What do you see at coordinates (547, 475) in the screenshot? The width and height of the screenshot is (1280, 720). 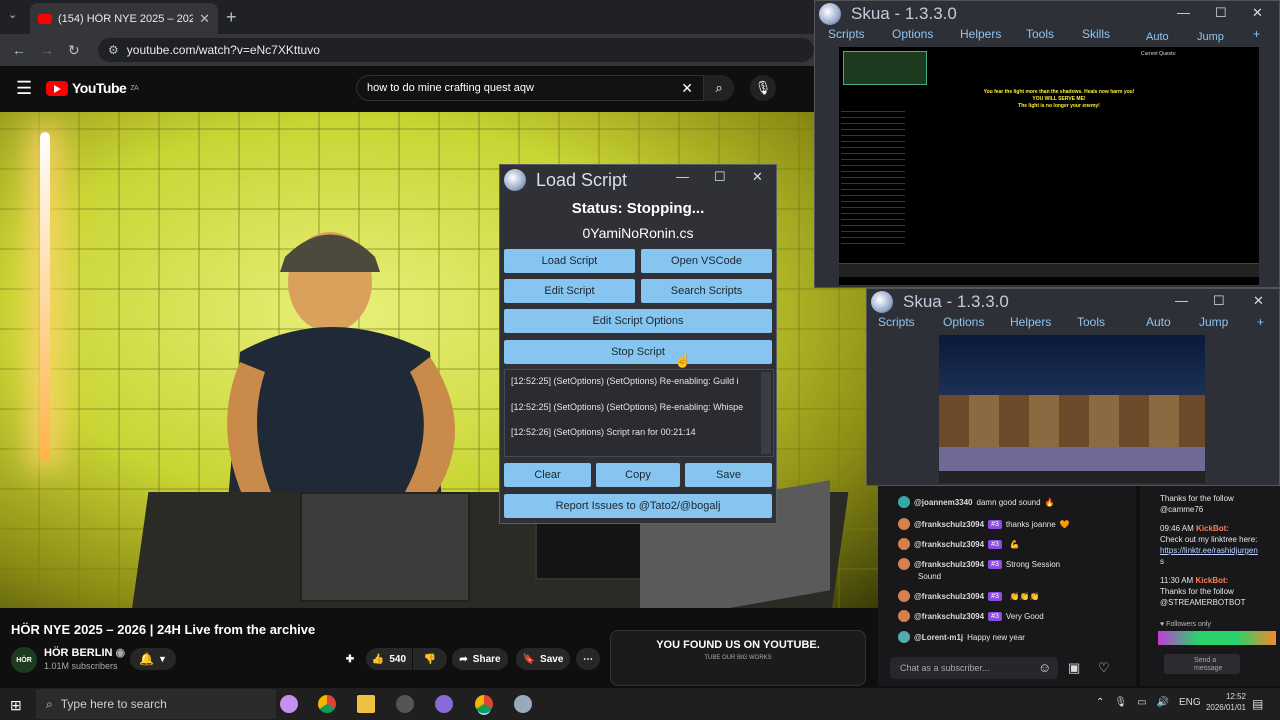 I see `clear-log-button: Clear` at bounding box center [547, 475].